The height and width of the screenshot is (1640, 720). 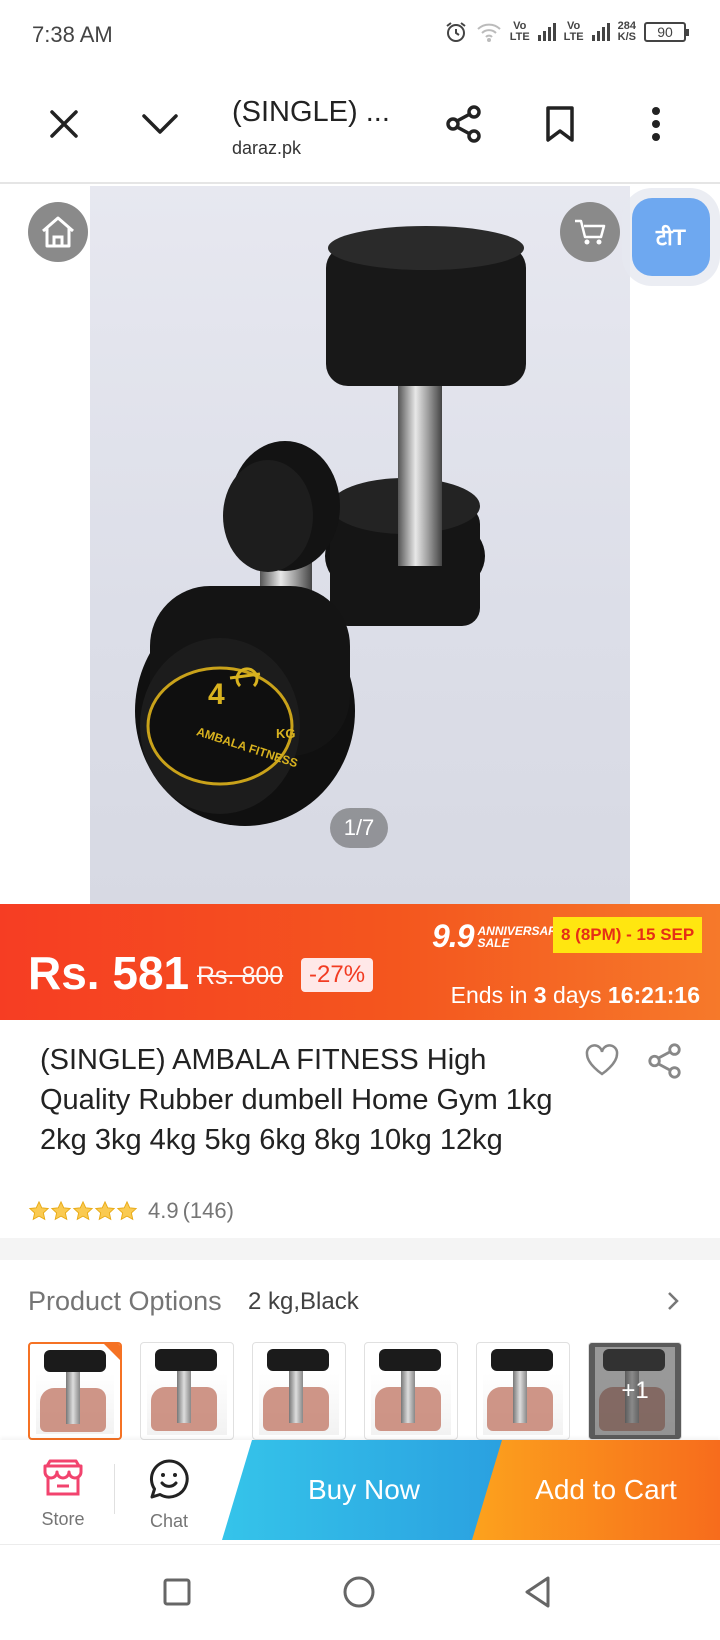 I want to click on back-button, so click(x=537, y=1592).